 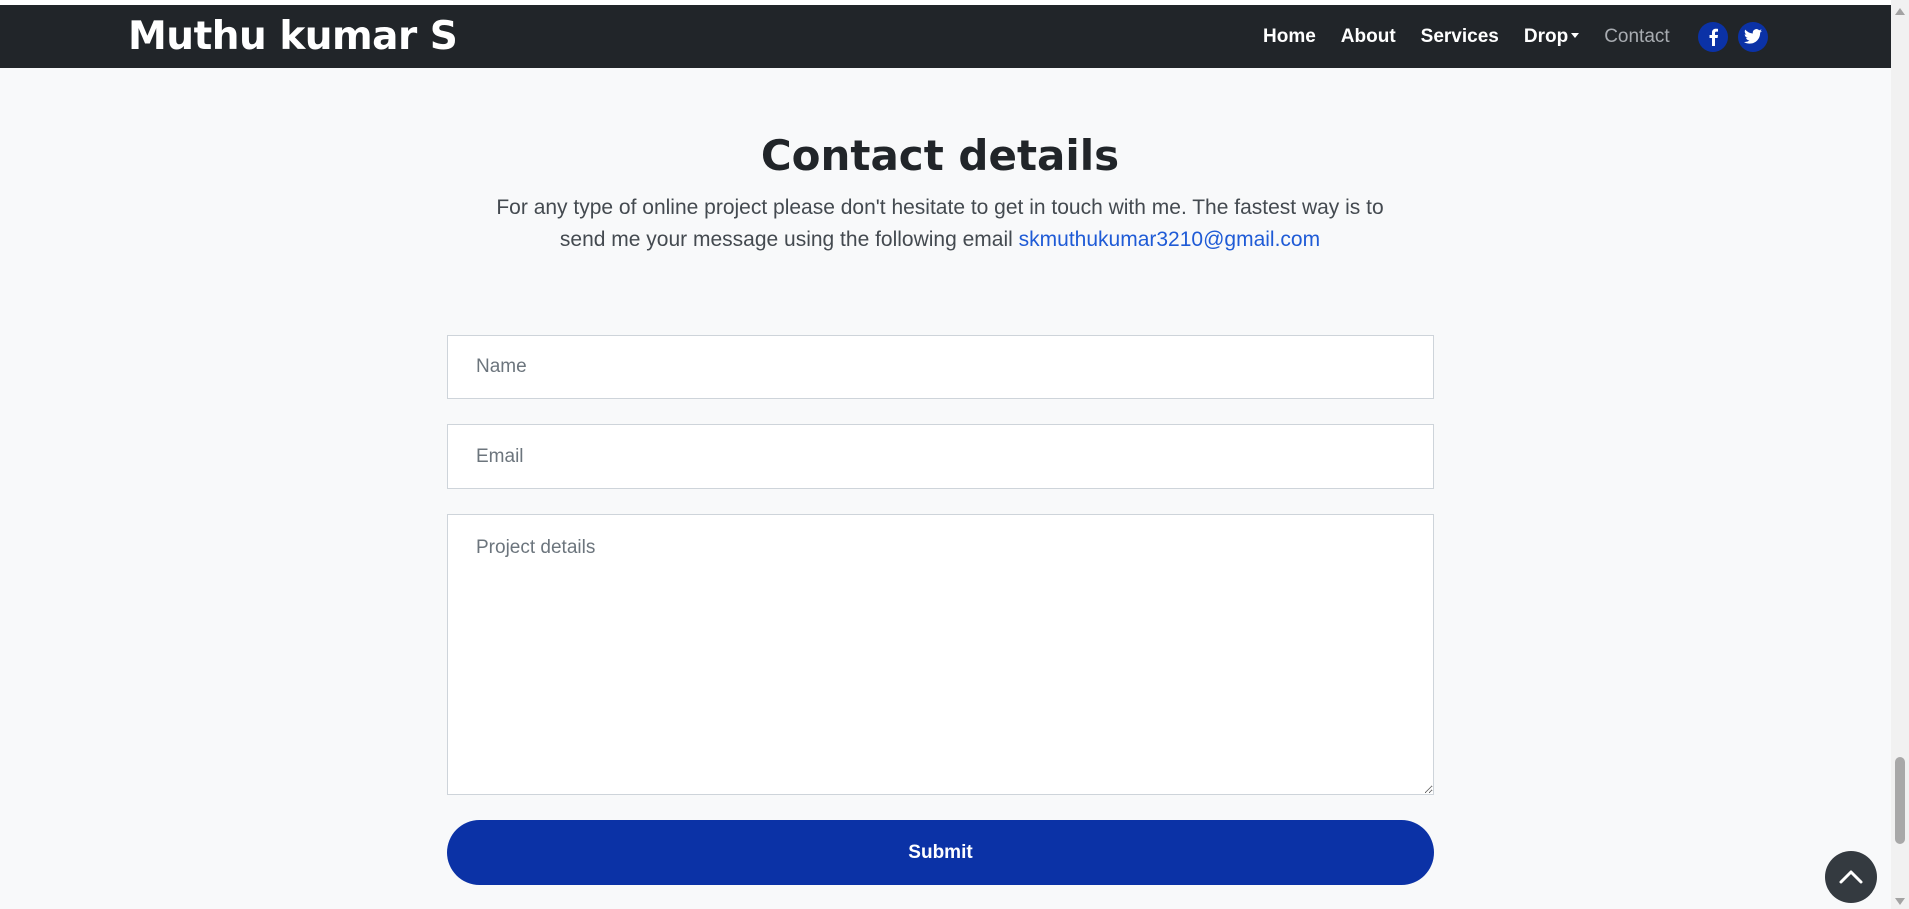 What do you see at coordinates (940, 852) in the screenshot?
I see `submit-button: Submit` at bounding box center [940, 852].